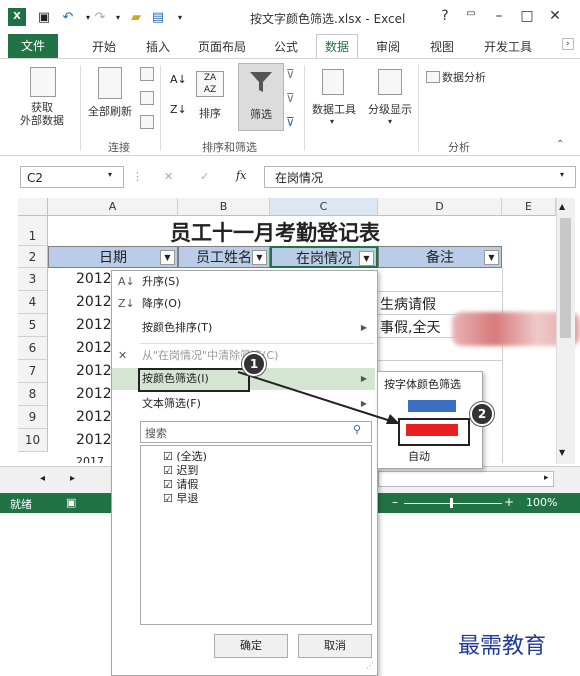  I want to click on zoom-slider-thumb, so click(451, 503).